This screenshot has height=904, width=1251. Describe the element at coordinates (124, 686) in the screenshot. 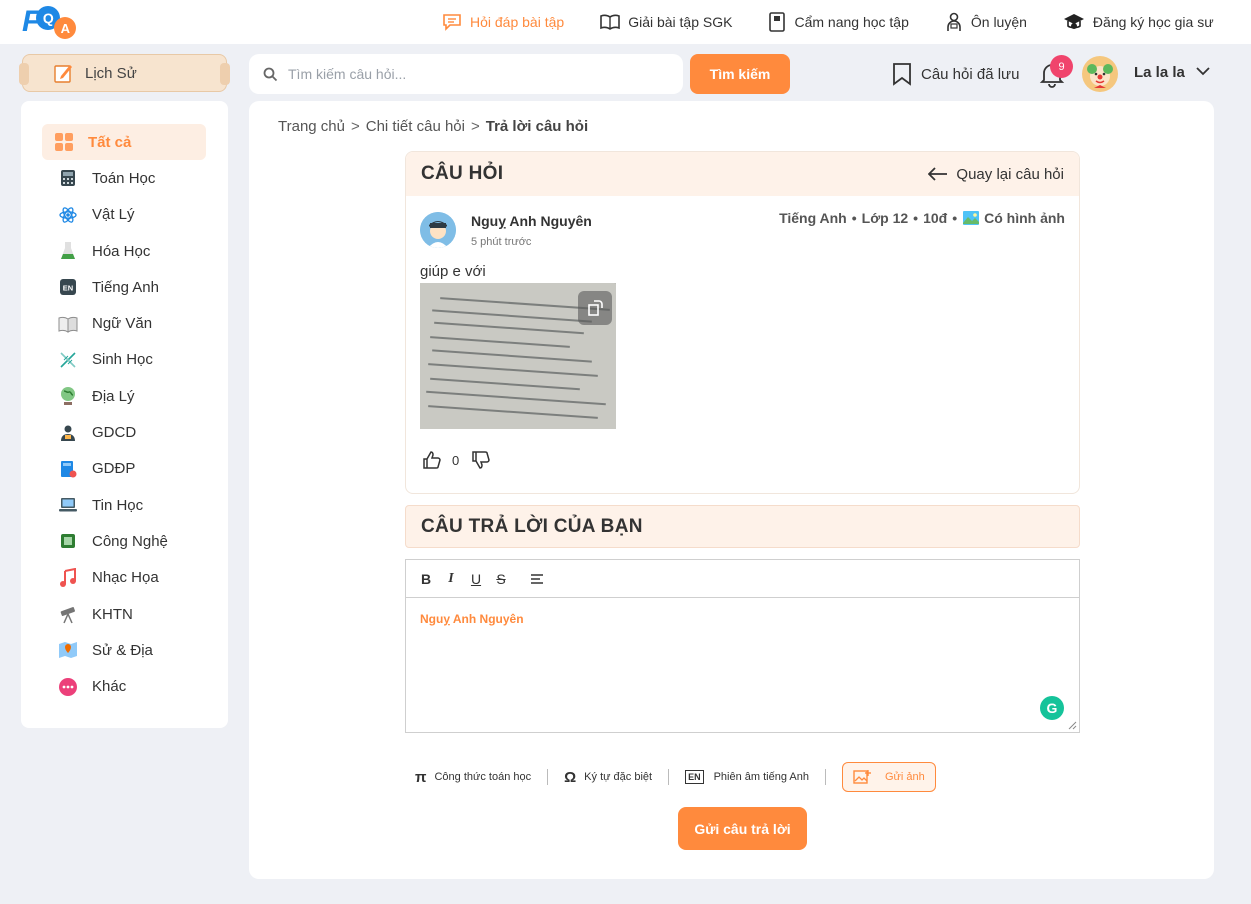

I see `sidebar-item-khac: Khác` at that location.